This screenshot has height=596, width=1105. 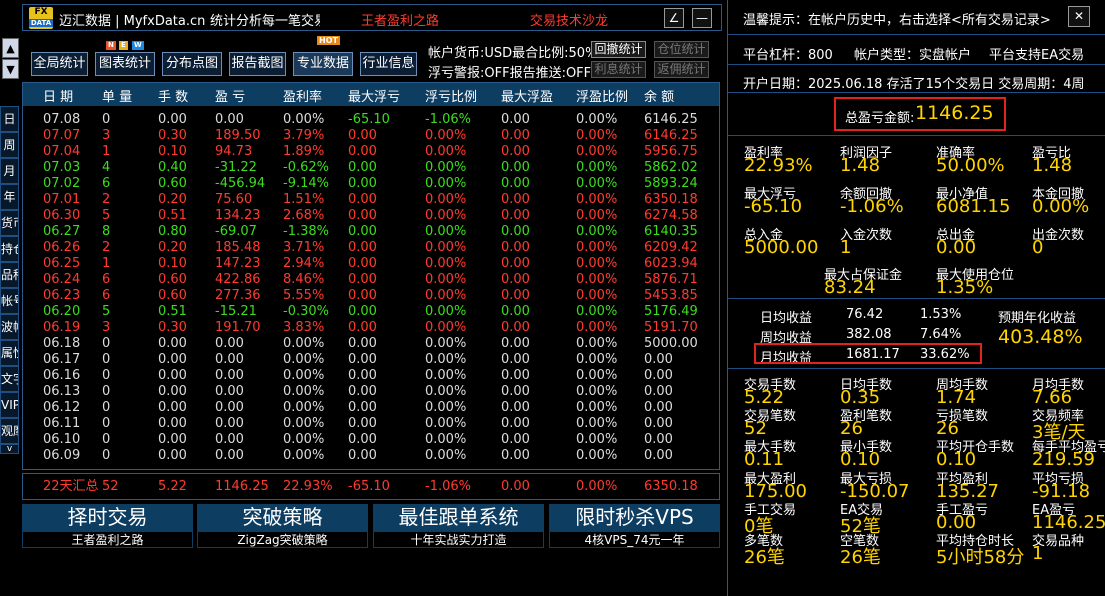 I want to click on btn-distribution-plot: 分布点图, so click(x=192, y=64).